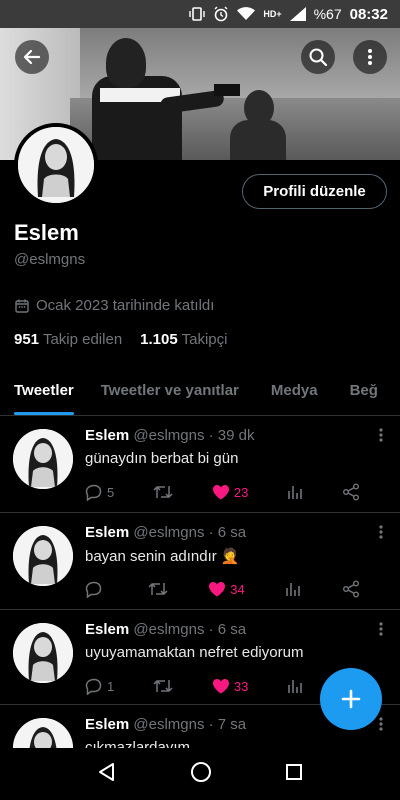  I want to click on battery-level: %67, so click(327, 14).